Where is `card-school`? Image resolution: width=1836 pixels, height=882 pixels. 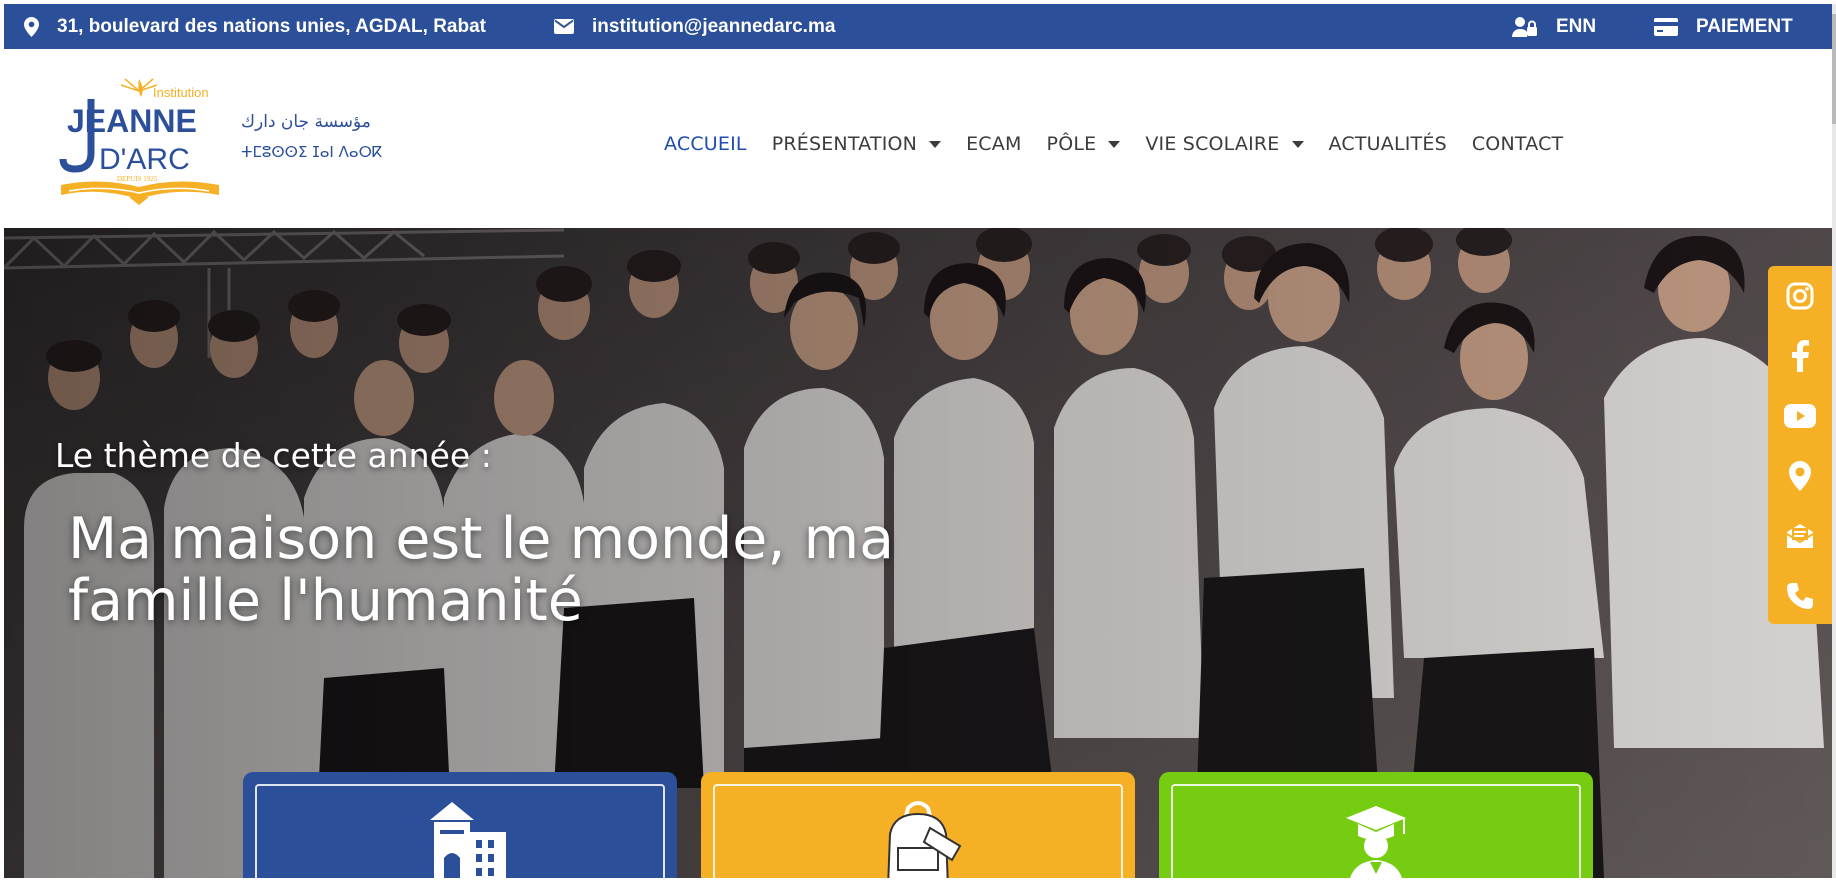
card-school is located at coordinates (460, 825).